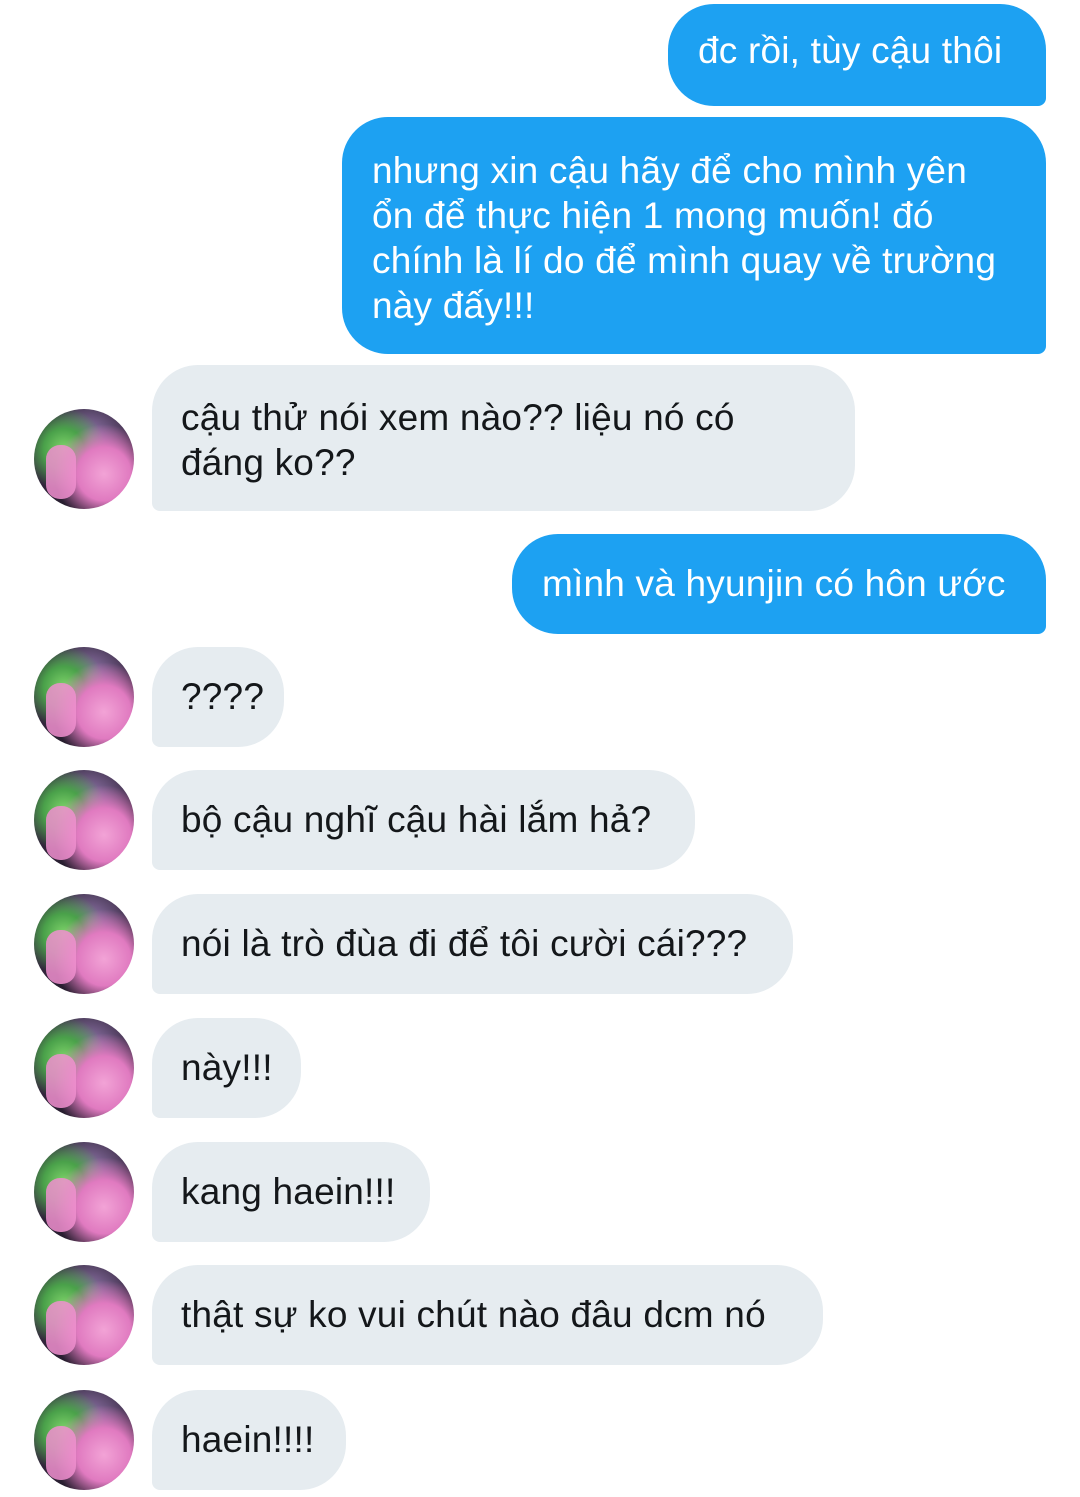 The height and width of the screenshot is (1497, 1080). I want to click on message-text: bộ cậu nghĩ cậu hài lắm hả?, so click(416, 819).